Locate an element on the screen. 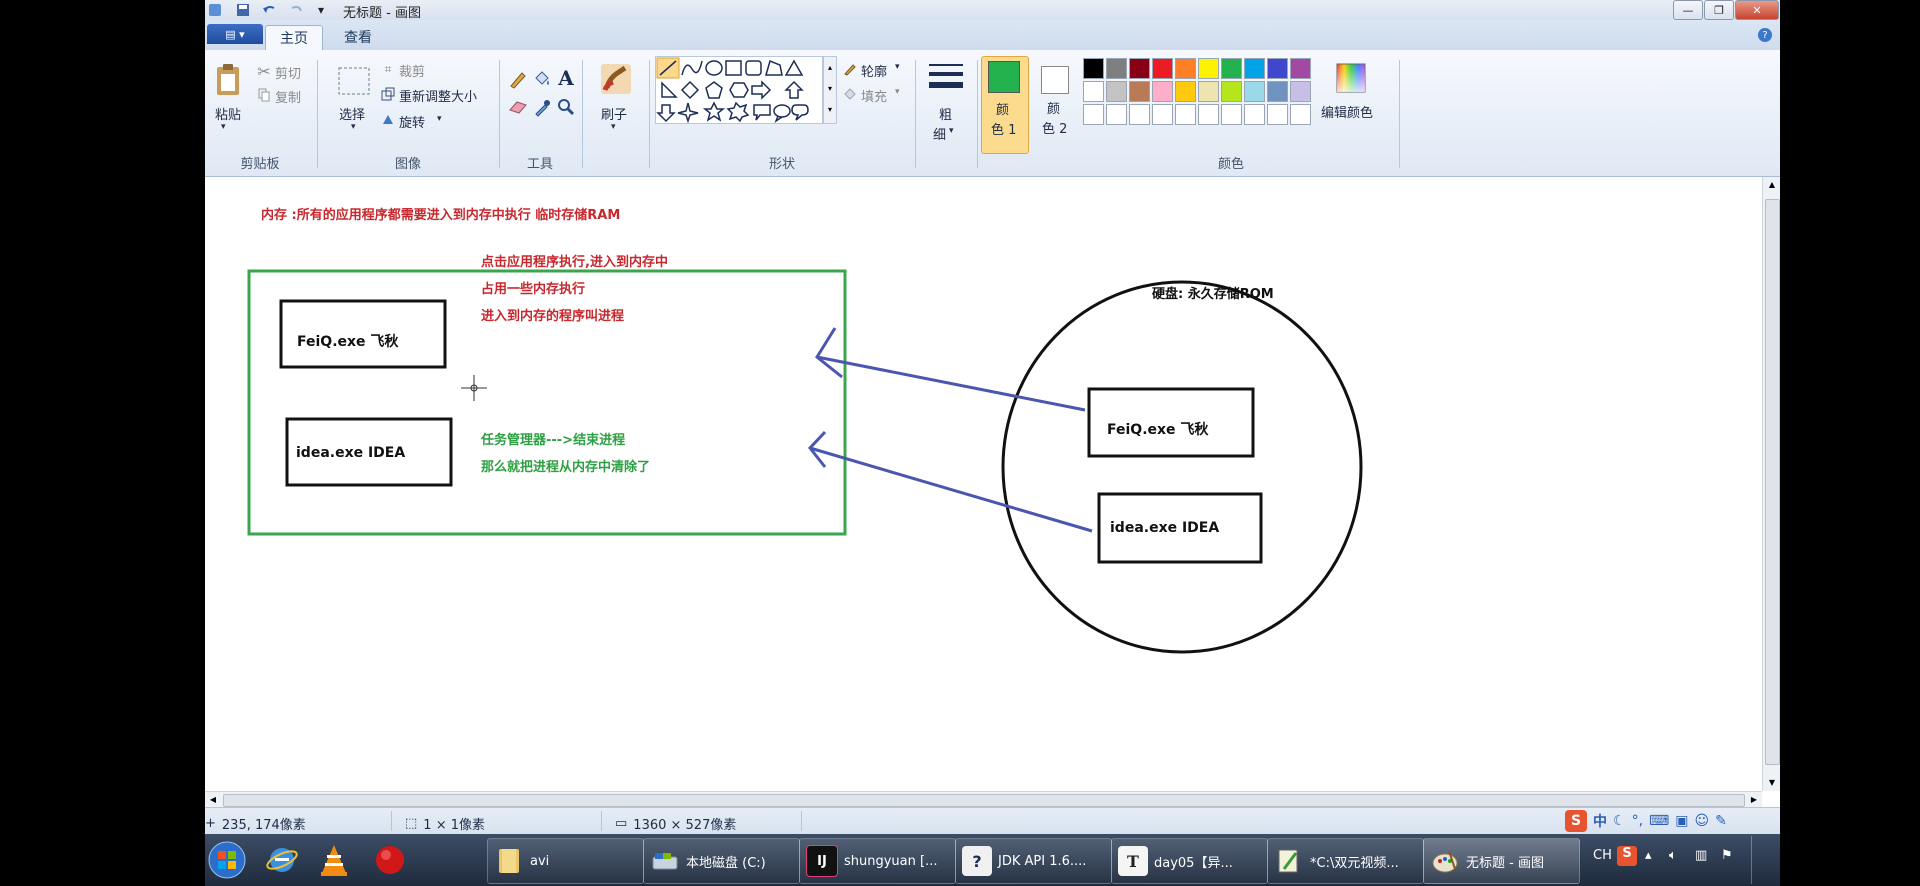  ime-chinese-mode: 中 is located at coordinates (1600, 821).